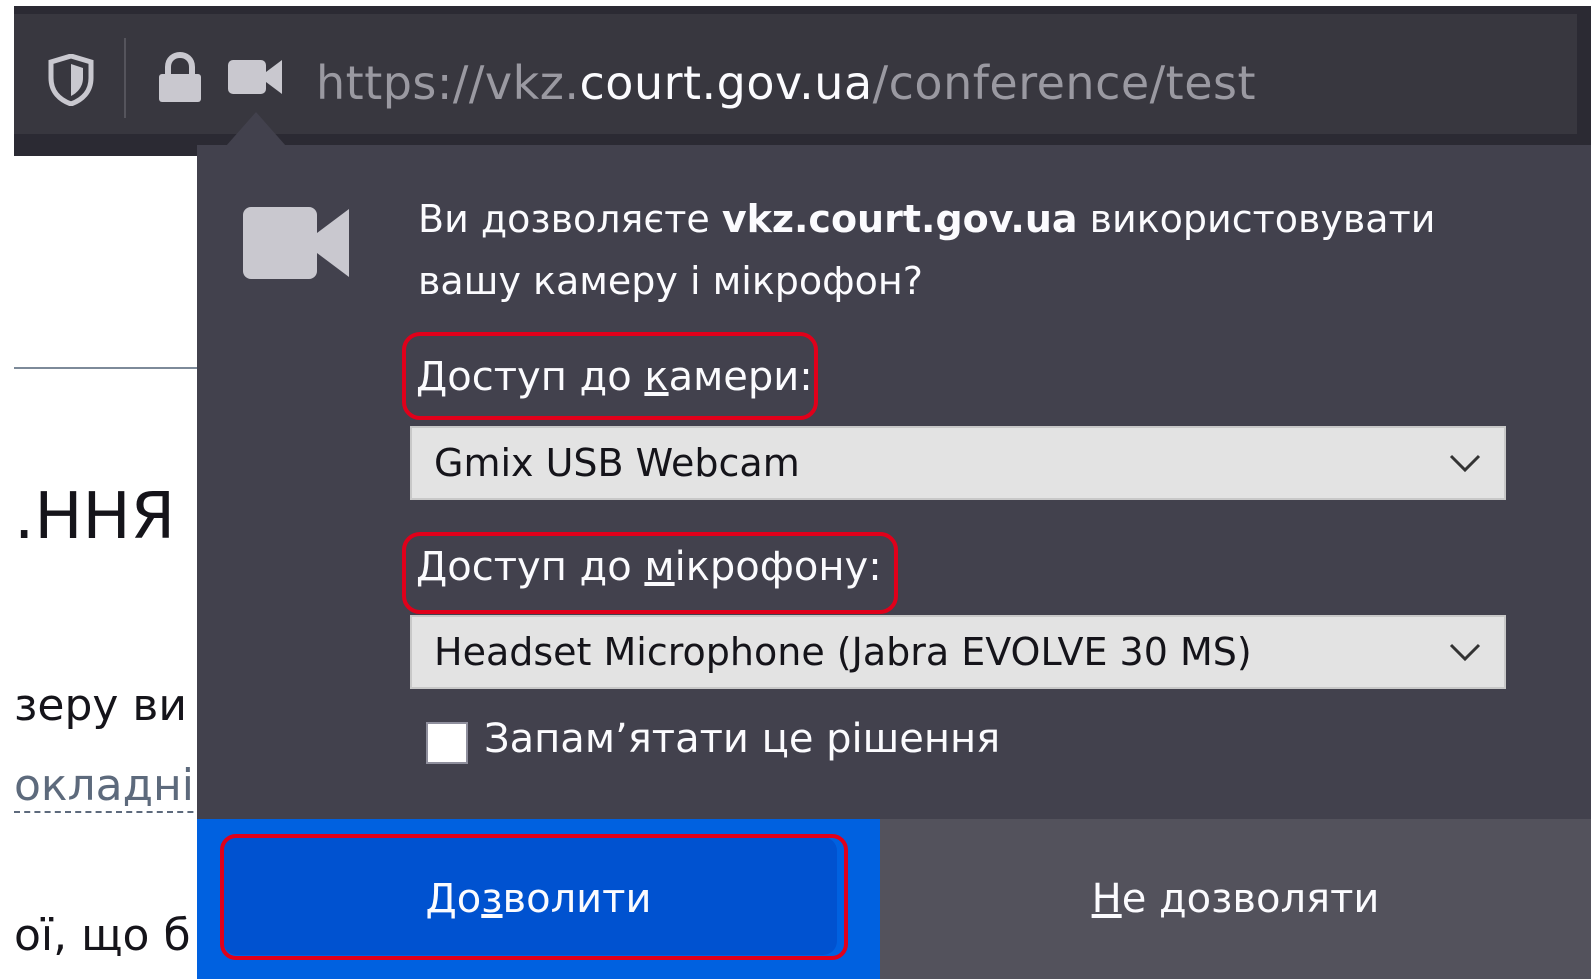  What do you see at coordinates (617, 463) in the screenshot?
I see `camera-select-value: Gmix USB Webcam` at bounding box center [617, 463].